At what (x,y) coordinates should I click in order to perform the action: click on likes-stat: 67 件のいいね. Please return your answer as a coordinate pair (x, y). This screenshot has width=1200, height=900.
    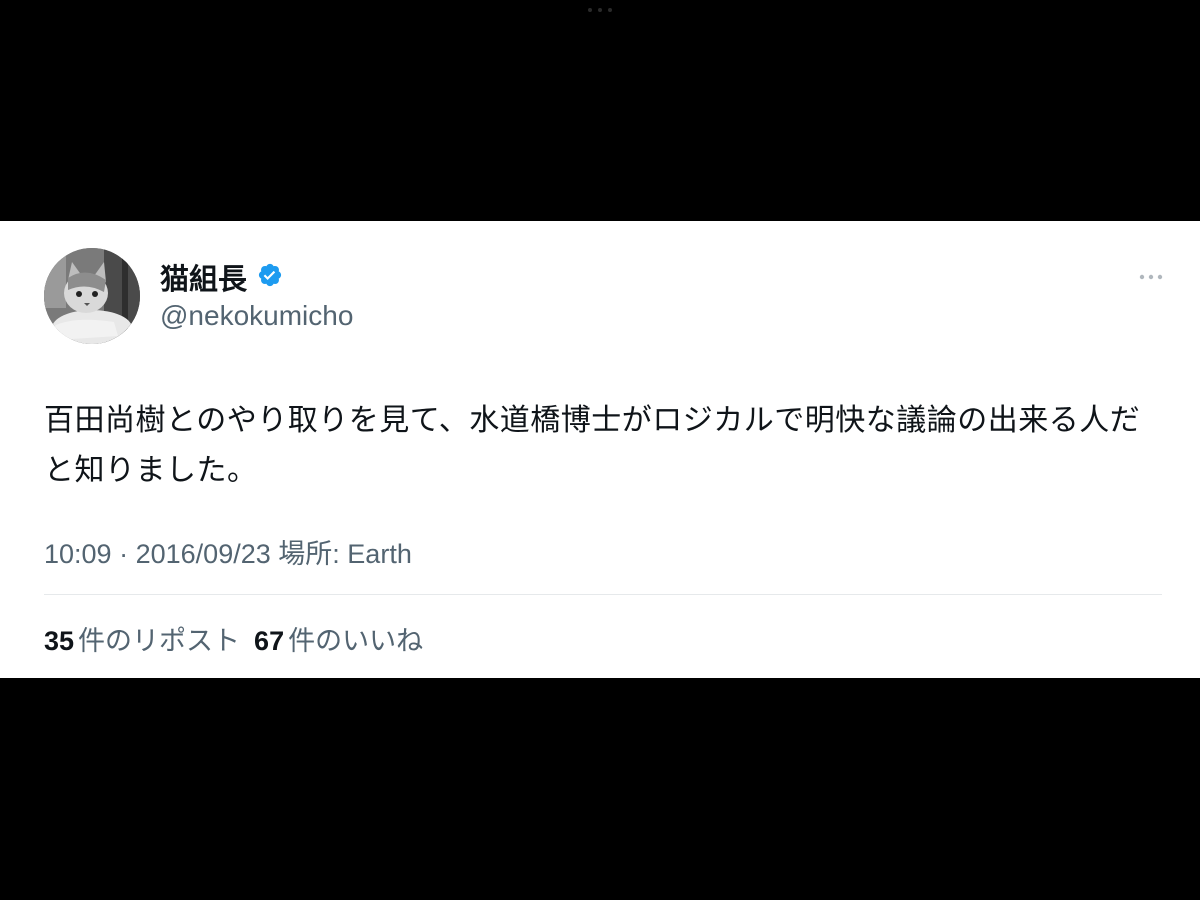
    Looking at the image, I should click on (338, 638).